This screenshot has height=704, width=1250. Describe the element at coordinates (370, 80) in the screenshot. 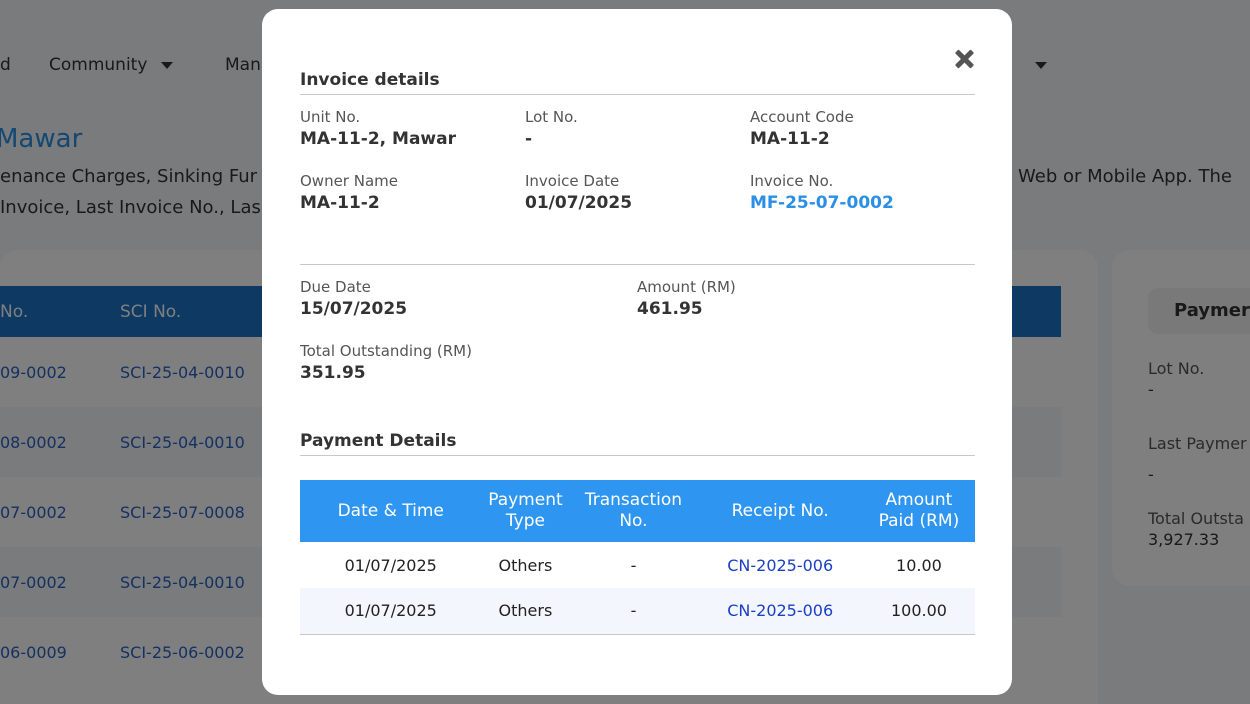

I see `invoice-details-title: Invoice details` at that location.